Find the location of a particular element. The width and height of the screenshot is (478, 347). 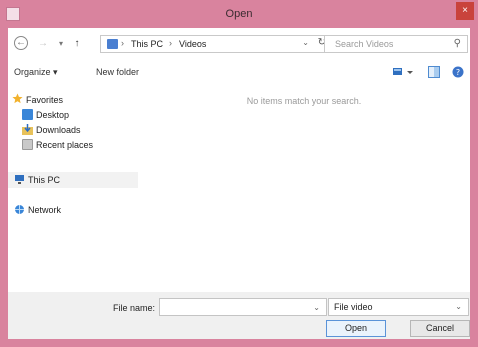

computer-icon is located at coordinates (19, 179).